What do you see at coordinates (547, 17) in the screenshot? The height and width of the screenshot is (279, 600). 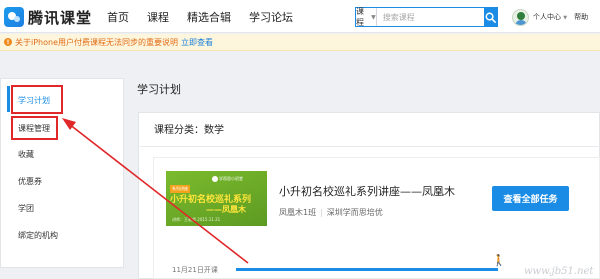 I see `user-center-label: 个人中心` at bounding box center [547, 17].